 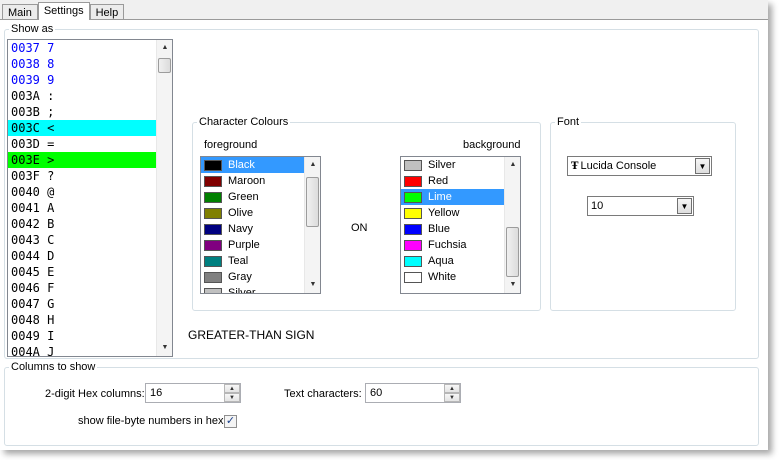 I want to click on character-glyph: G, so click(x=51, y=304).